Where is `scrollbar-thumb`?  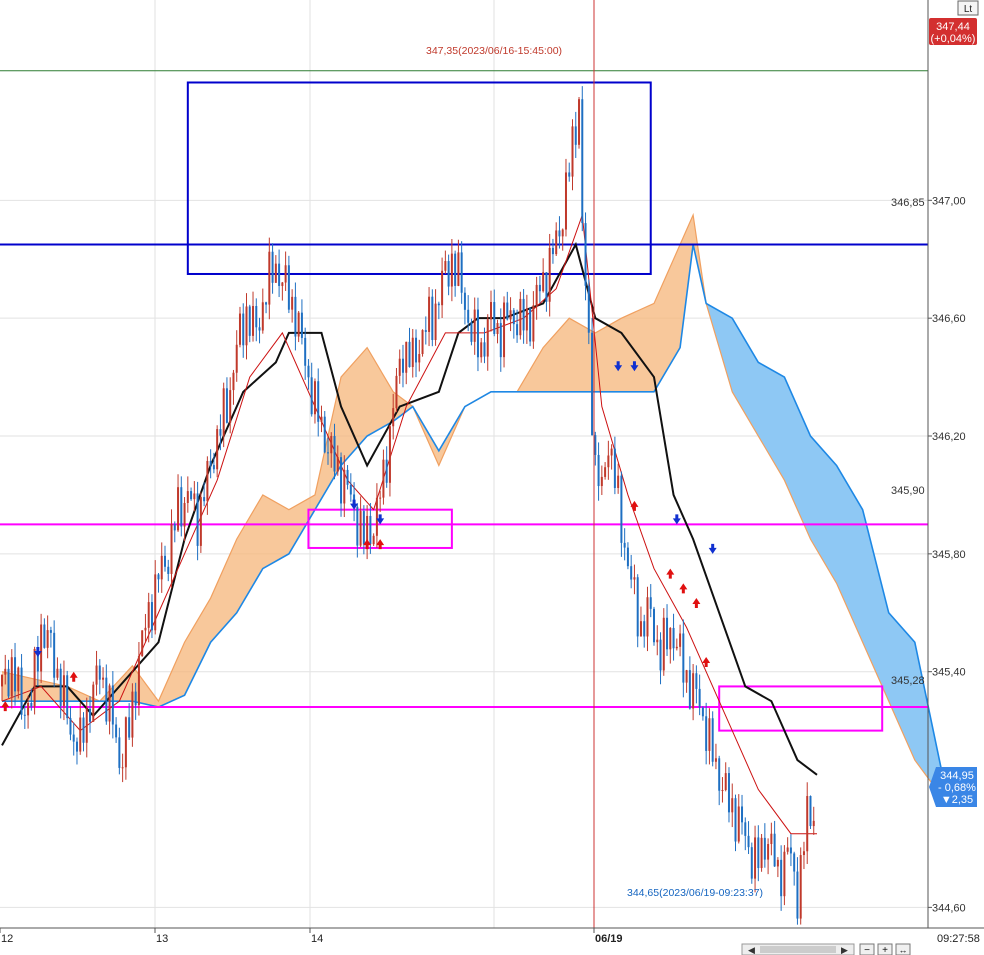
scrollbar-thumb is located at coordinates (798, 949).